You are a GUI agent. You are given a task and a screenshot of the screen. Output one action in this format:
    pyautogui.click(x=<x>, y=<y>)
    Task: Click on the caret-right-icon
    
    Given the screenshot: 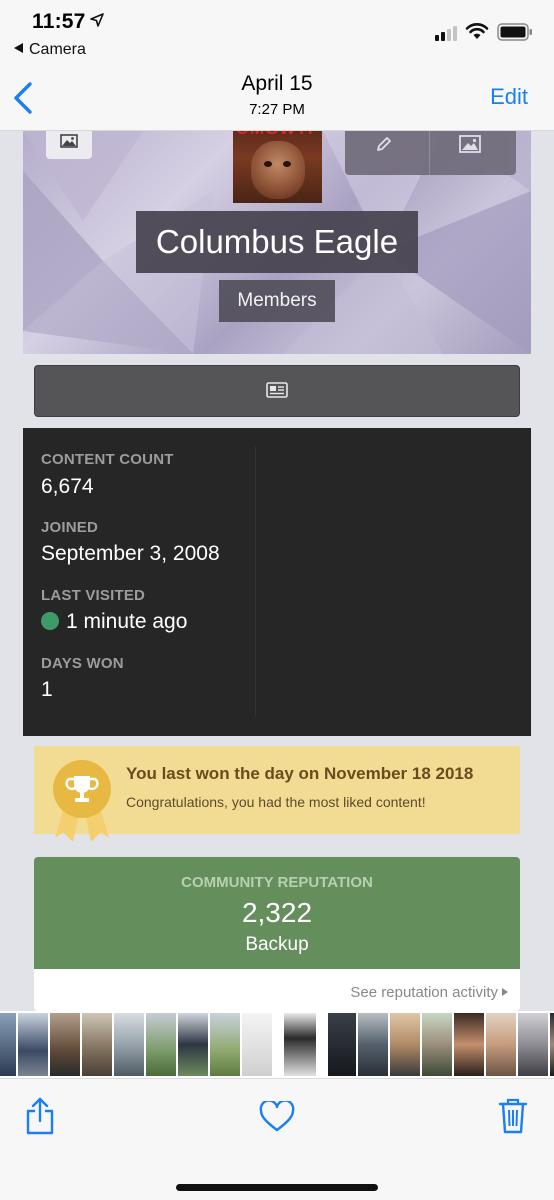 What is the action you would take?
    pyautogui.click(x=505, y=992)
    